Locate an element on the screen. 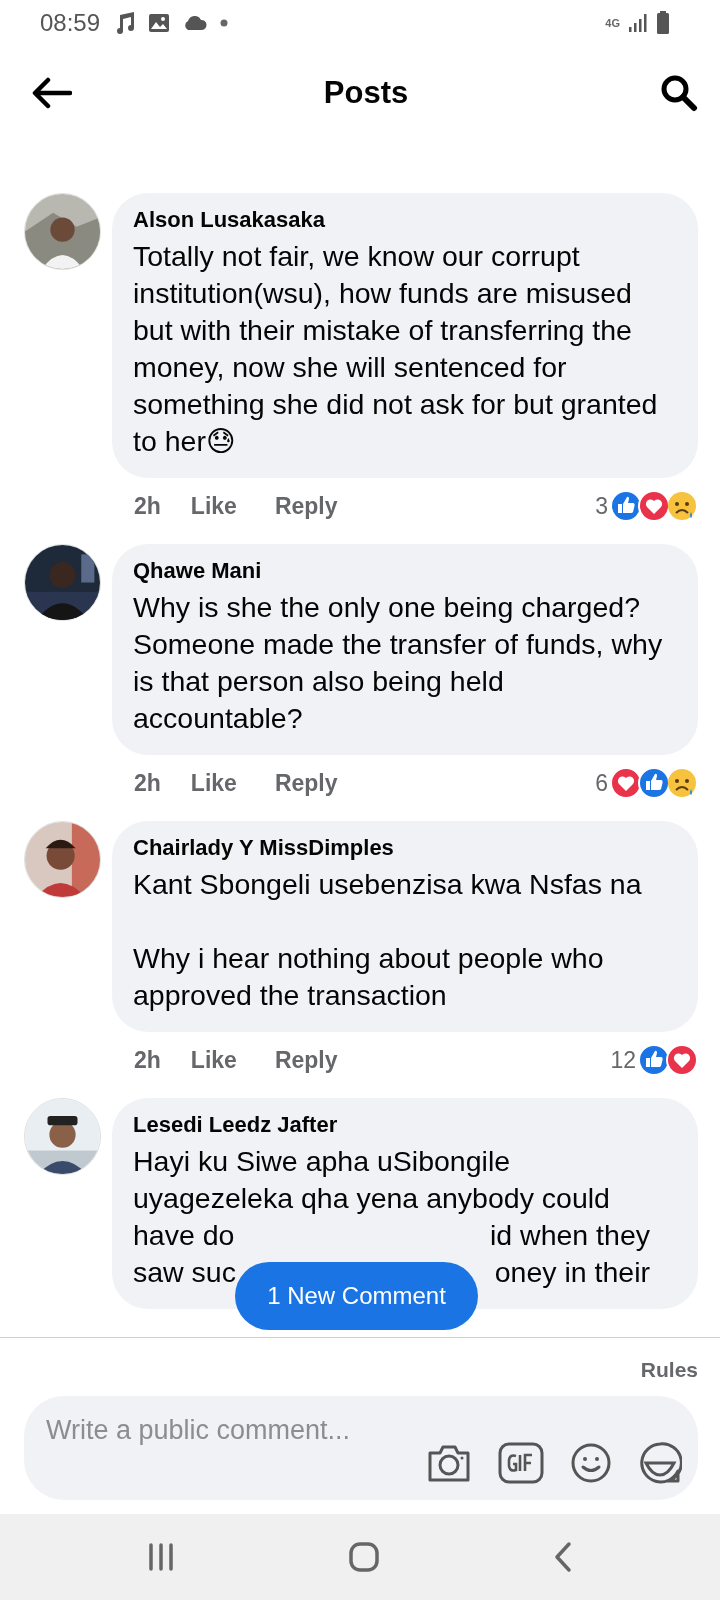 This screenshot has width=720, height=1600. comment-text: id when they is located at coordinates (569, 1235).